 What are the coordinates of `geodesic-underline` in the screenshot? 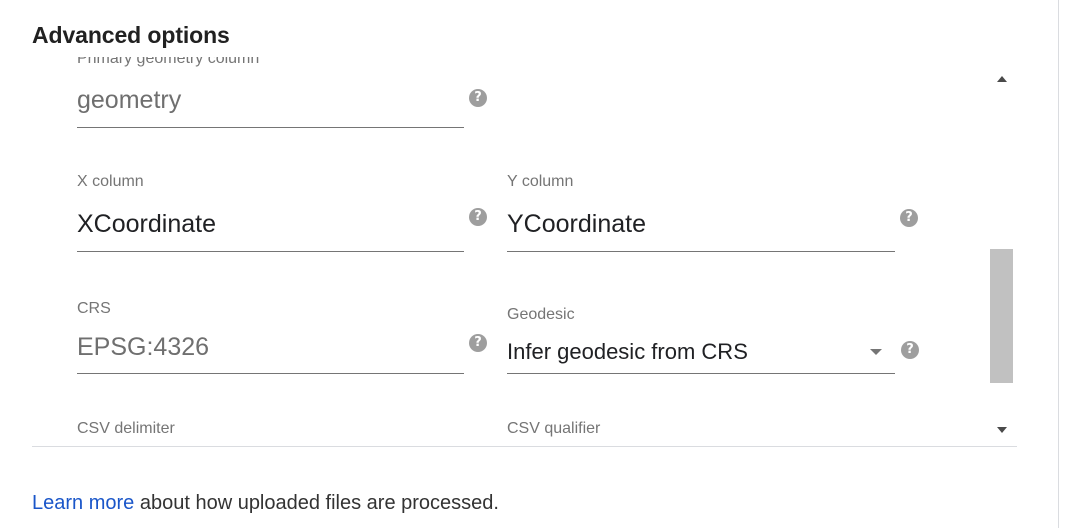 It's located at (701, 373).